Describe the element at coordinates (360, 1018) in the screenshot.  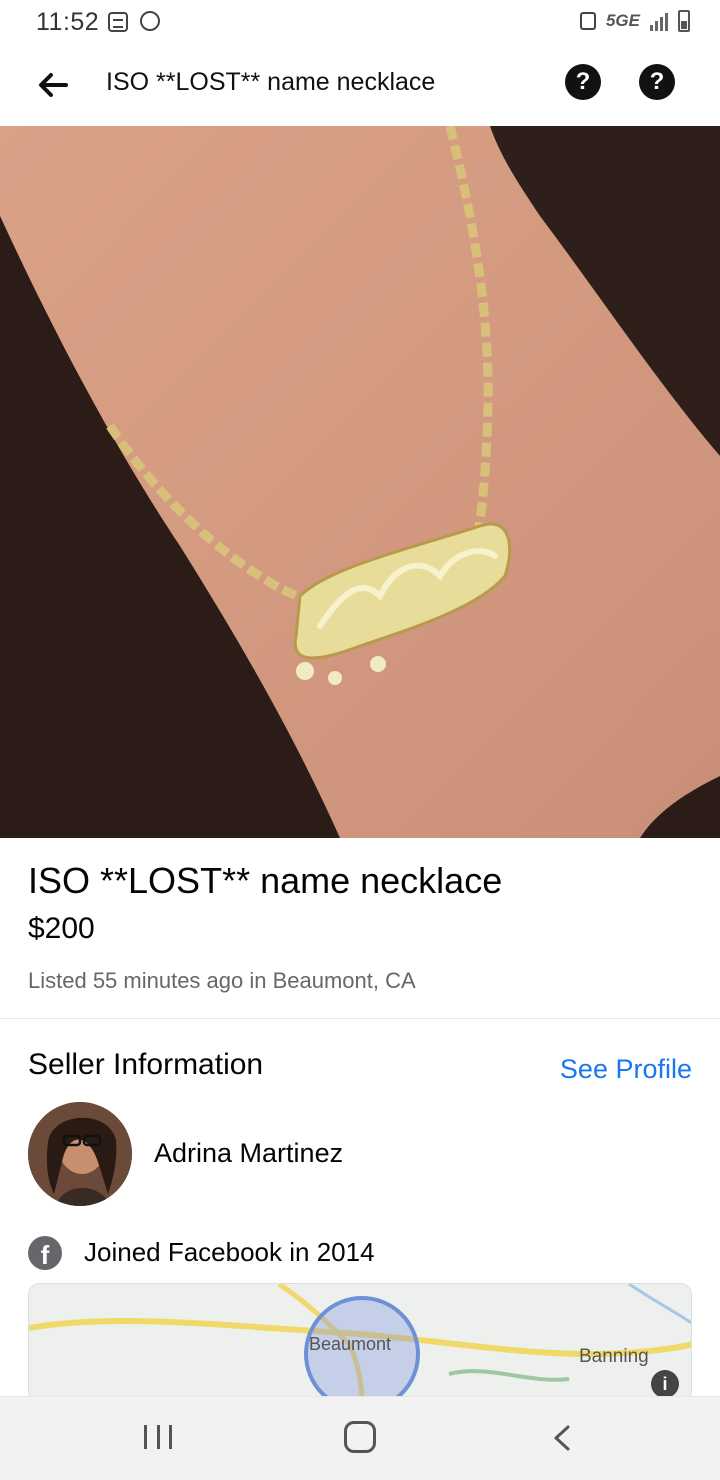
I see `section-divider` at that location.